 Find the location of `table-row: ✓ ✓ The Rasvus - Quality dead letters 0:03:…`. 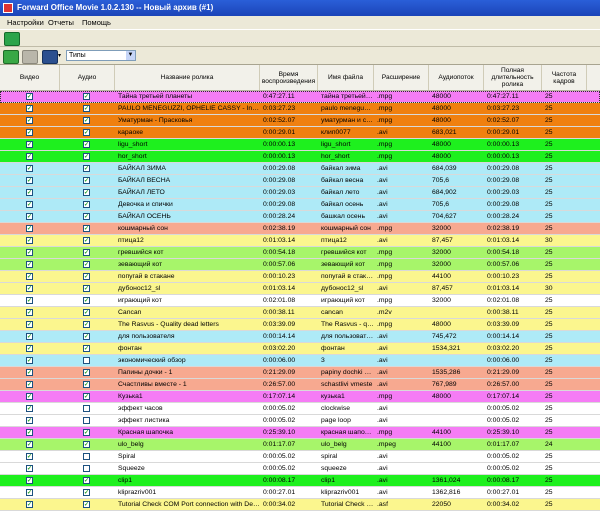

table-row: ✓ ✓ The Rasvus - Quality dead letters 0:03:… is located at coordinates (300, 325).